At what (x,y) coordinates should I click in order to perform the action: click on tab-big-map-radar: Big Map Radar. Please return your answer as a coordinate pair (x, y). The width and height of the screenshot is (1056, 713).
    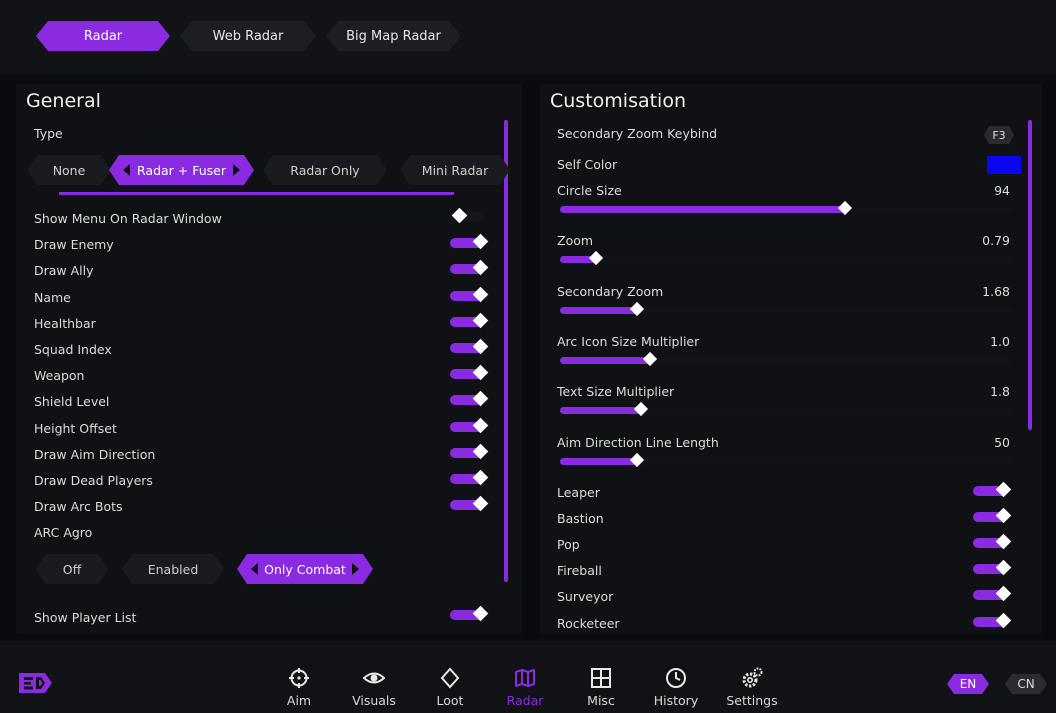
    Looking at the image, I should click on (393, 36).